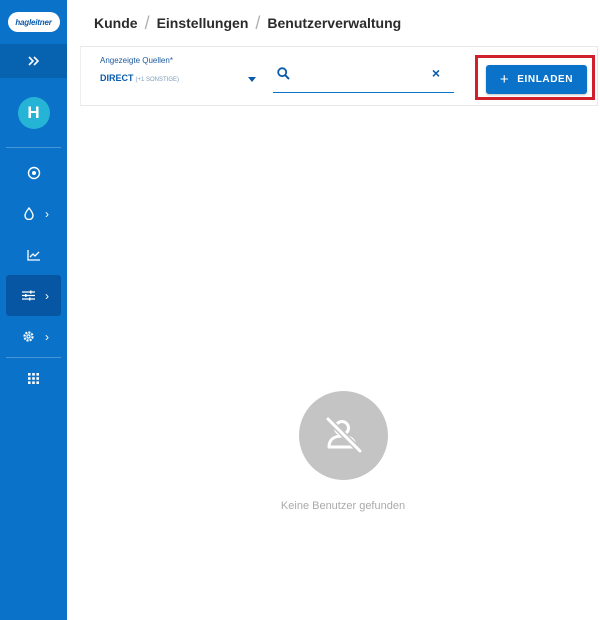 The height and width of the screenshot is (620, 600). I want to click on sidebar-item-apps, so click(33, 378).